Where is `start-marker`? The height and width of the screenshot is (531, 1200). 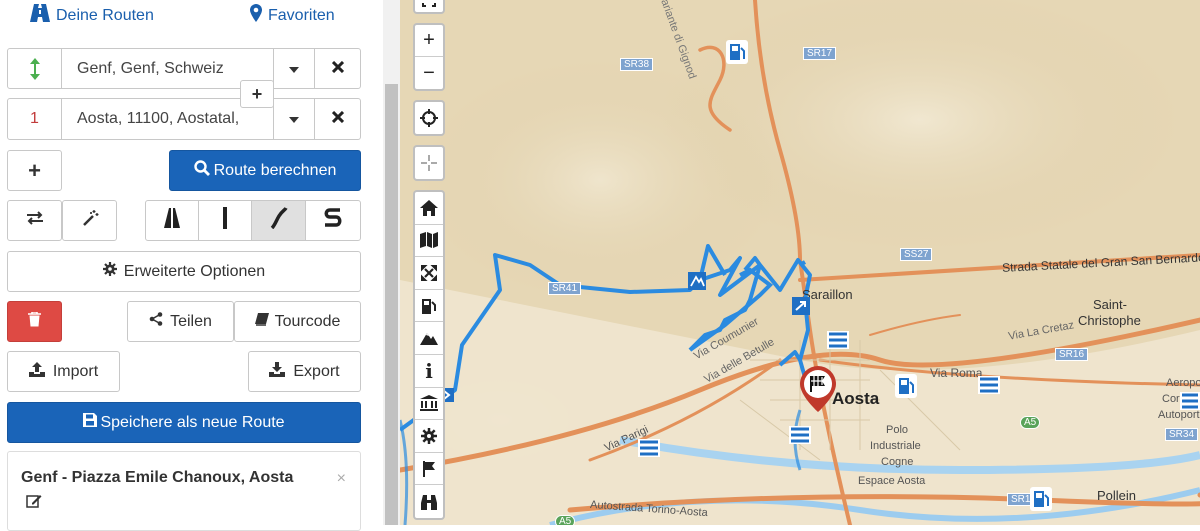
start-marker is located at coordinates (34, 68).